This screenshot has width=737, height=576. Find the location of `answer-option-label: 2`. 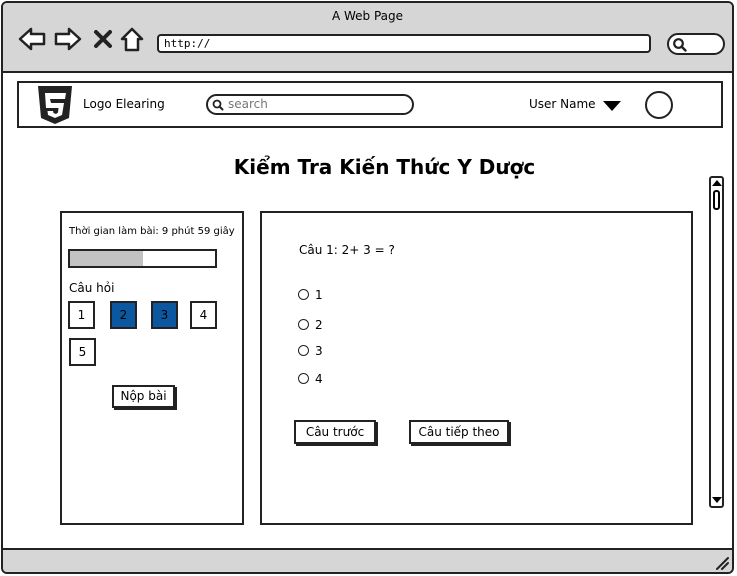

answer-option-label: 2 is located at coordinates (319, 325).